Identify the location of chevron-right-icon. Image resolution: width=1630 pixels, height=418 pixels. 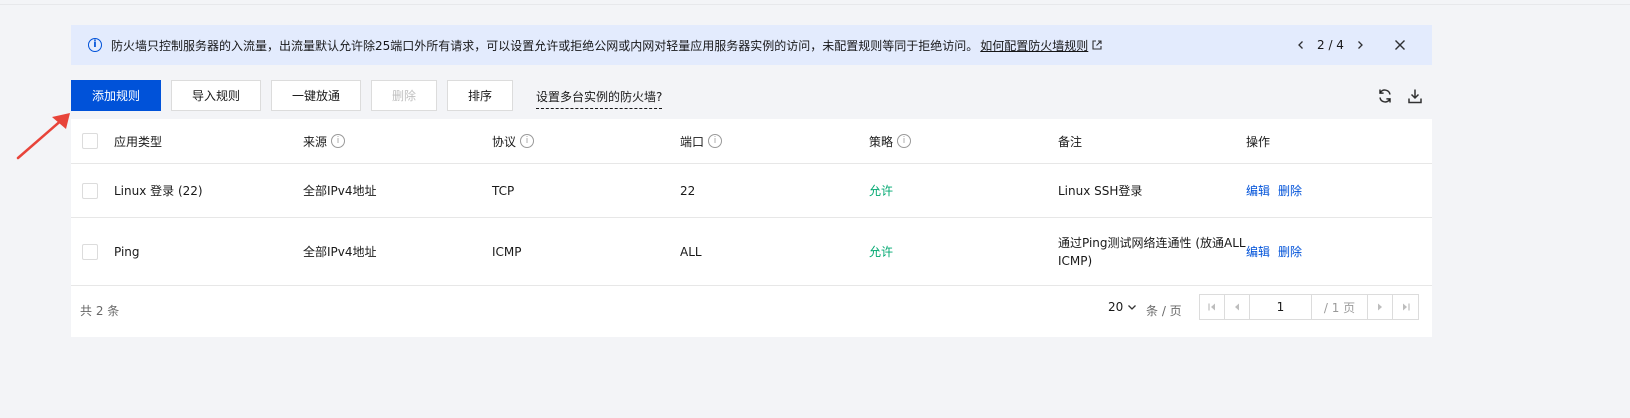
(1360, 45).